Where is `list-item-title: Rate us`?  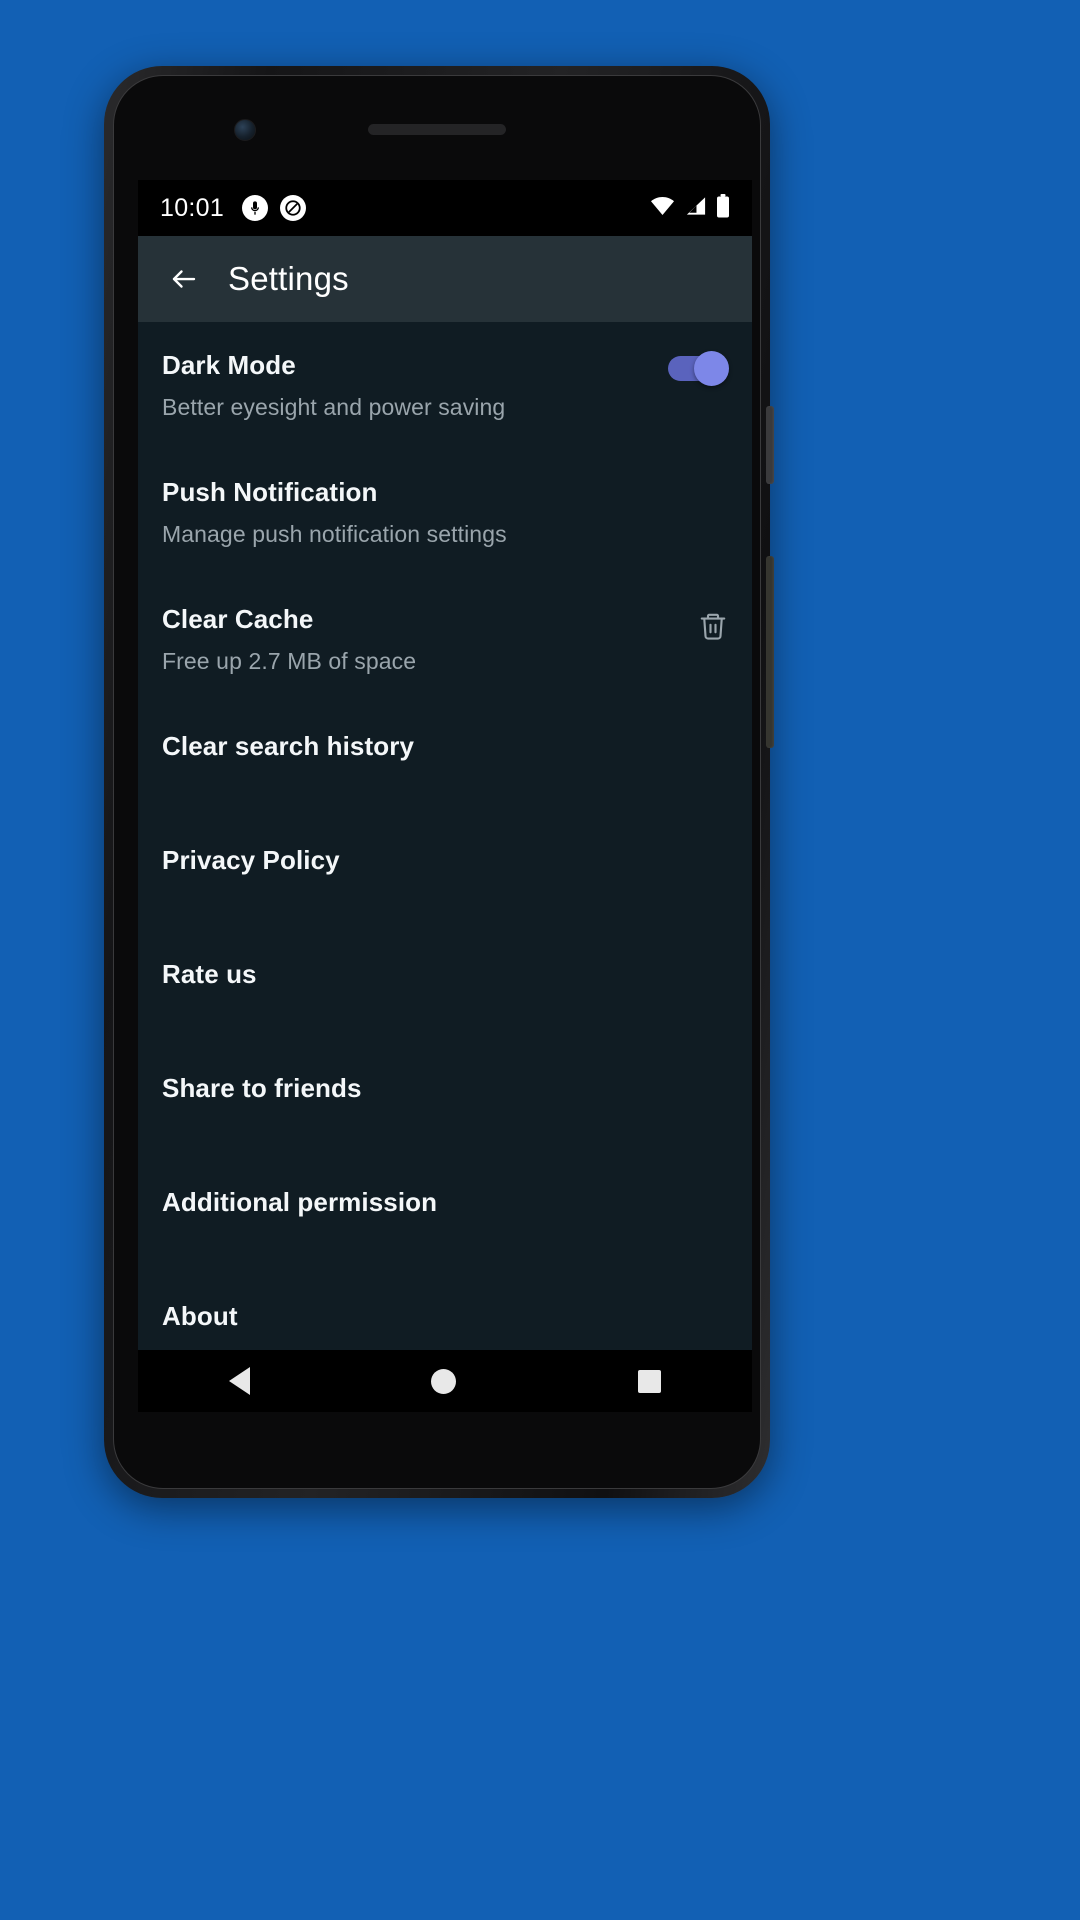
list-item-title: Rate us is located at coordinates (209, 974).